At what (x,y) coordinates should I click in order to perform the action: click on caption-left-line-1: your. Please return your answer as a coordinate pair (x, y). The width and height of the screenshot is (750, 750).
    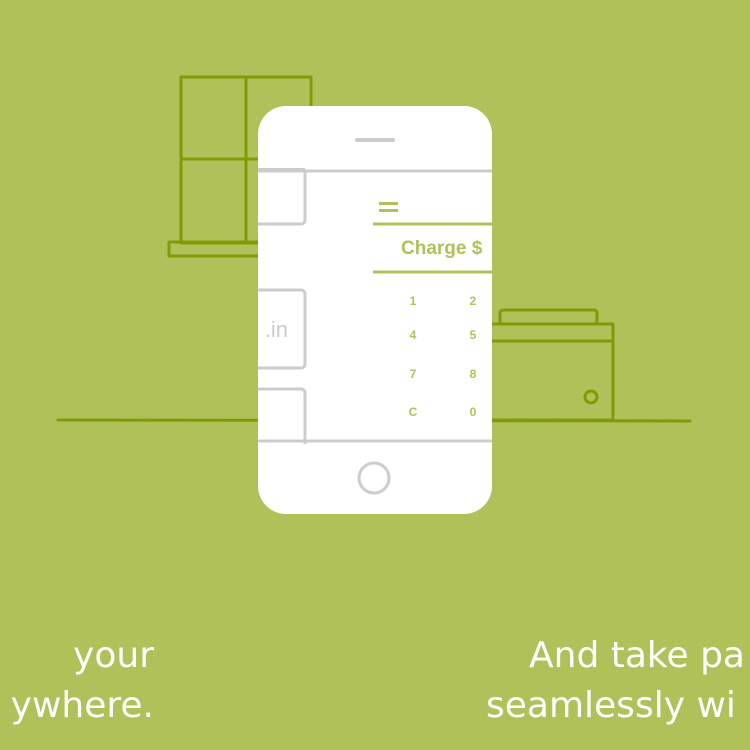
    Looking at the image, I should click on (113, 655).